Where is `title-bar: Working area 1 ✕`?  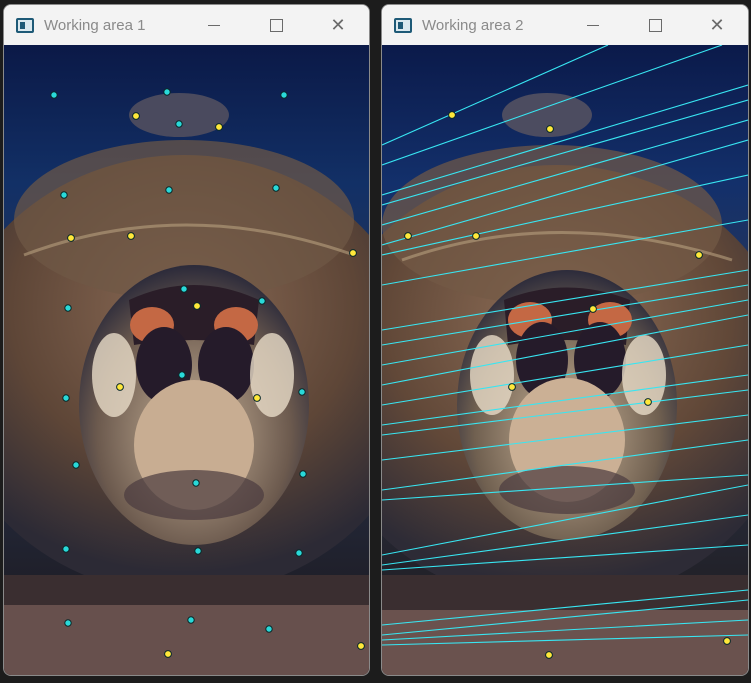 title-bar: Working area 1 ✕ is located at coordinates (186, 25).